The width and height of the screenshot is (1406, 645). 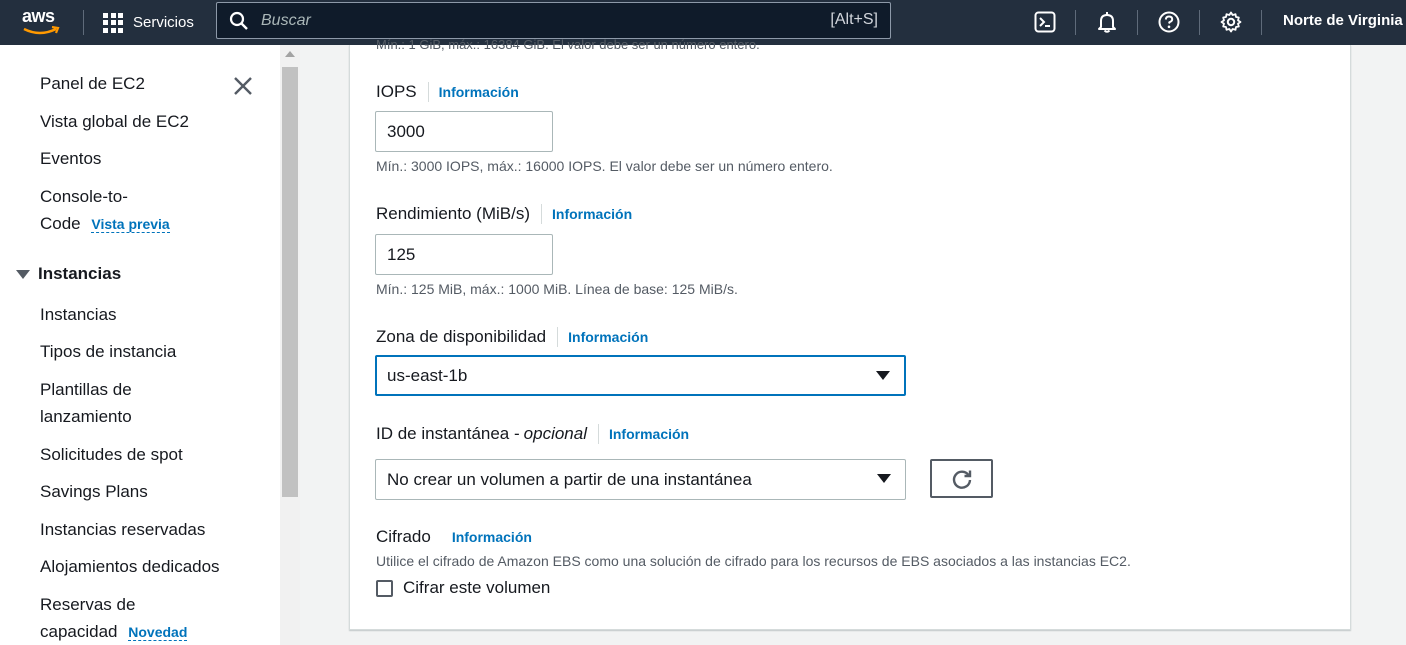 I want to click on bell-icon, so click(x=1107, y=22).